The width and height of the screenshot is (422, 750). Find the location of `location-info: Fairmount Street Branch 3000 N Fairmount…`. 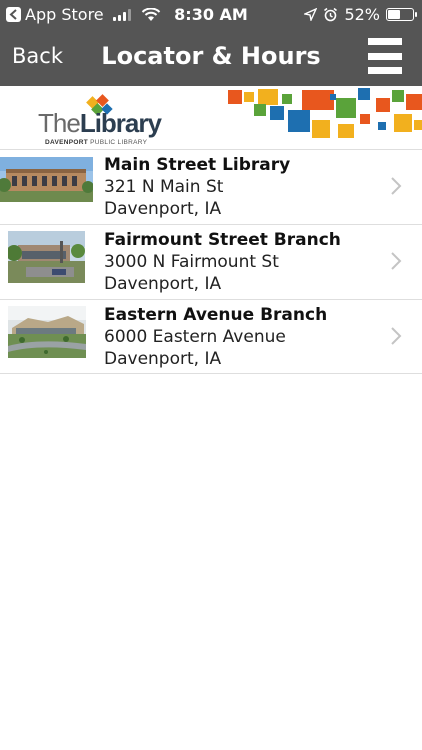

location-info: Fairmount Street Branch 3000 N Fairmount… is located at coordinates (222, 262).